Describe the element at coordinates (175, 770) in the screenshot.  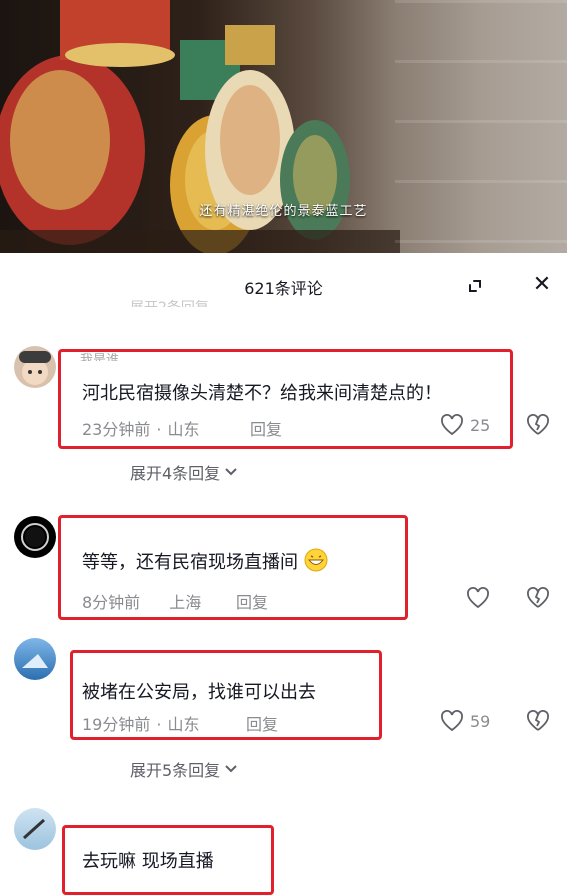
I see `expand-replies-label: 展开5条回复` at that location.